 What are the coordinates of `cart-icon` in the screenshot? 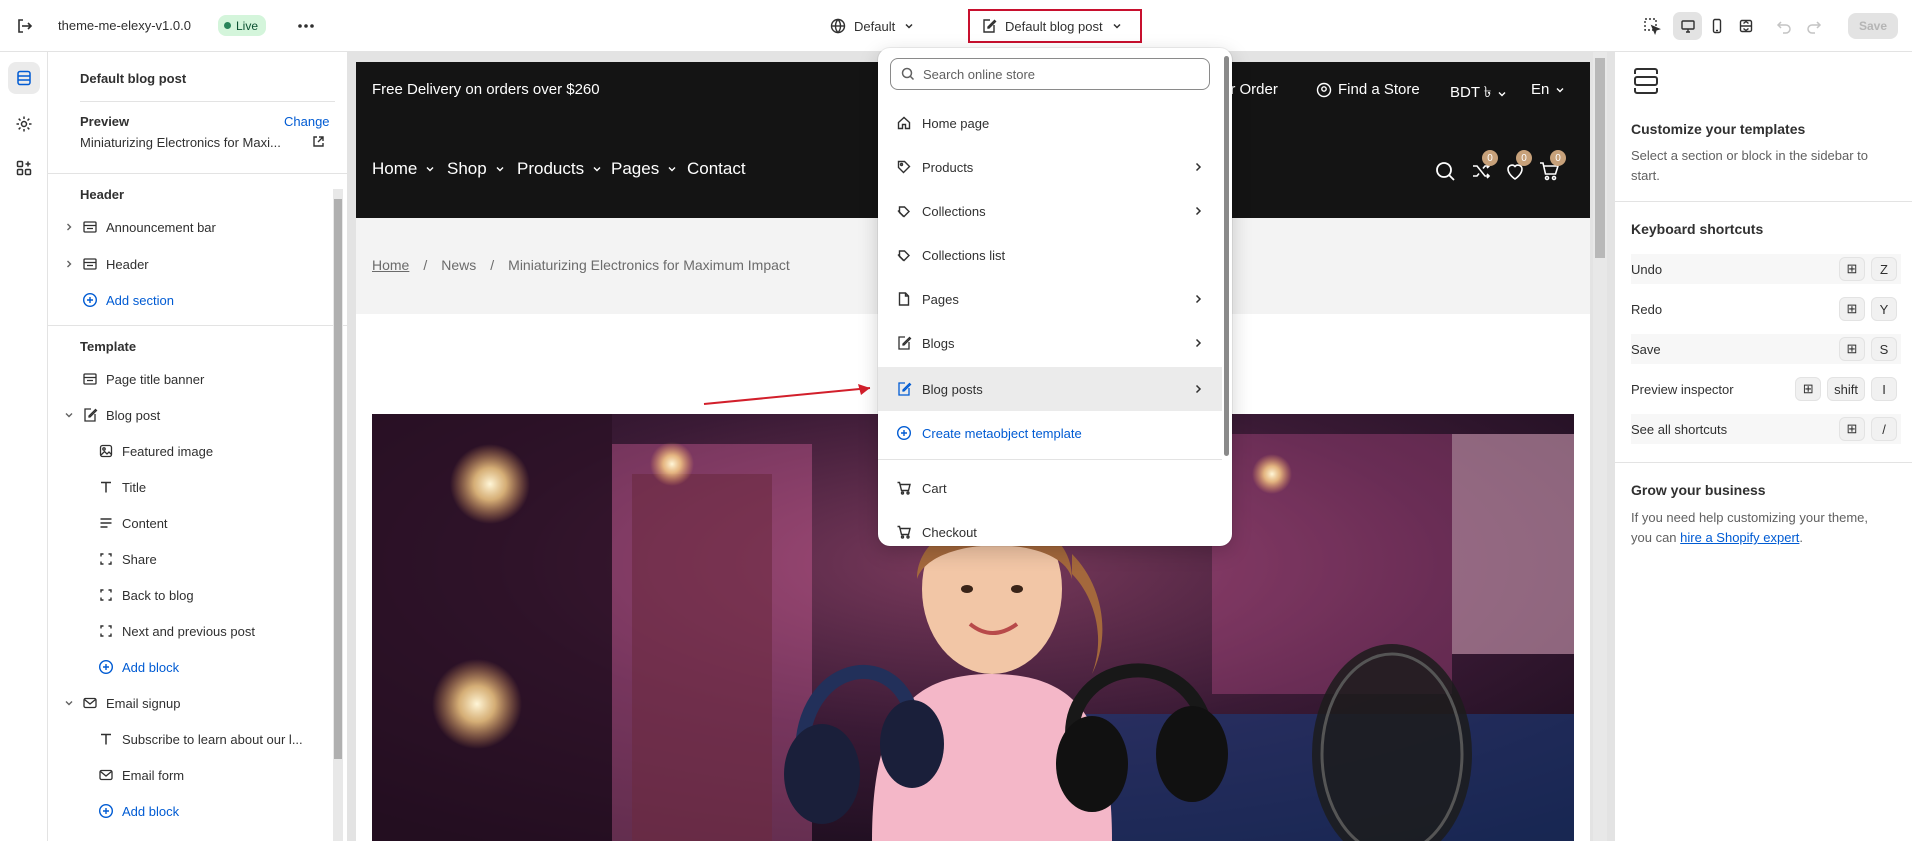 It's located at (904, 488).